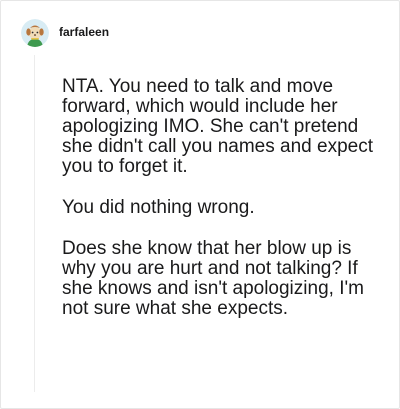 The width and height of the screenshot is (400, 409). What do you see at coordinates (34, 223) in the screenshot?
I see `thread-collapse-line` at bounding box center [34, 223].